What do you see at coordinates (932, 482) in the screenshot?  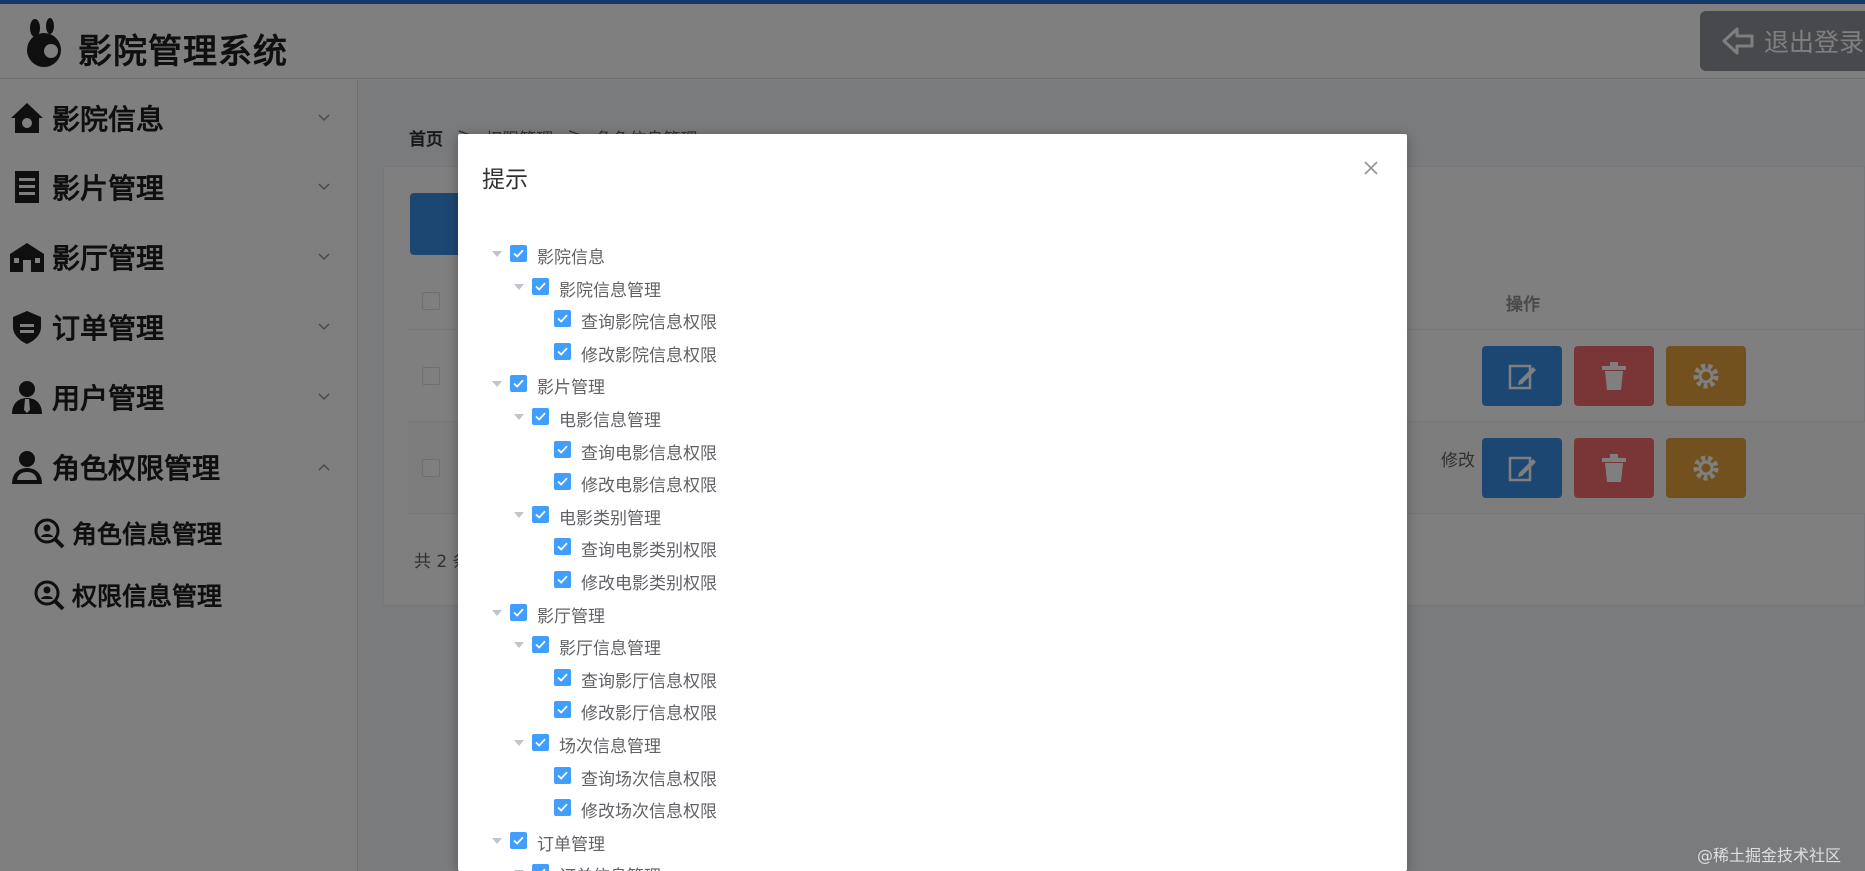 I see `tree-node: 修改电影信息权限` at bounding box center [932, 482].